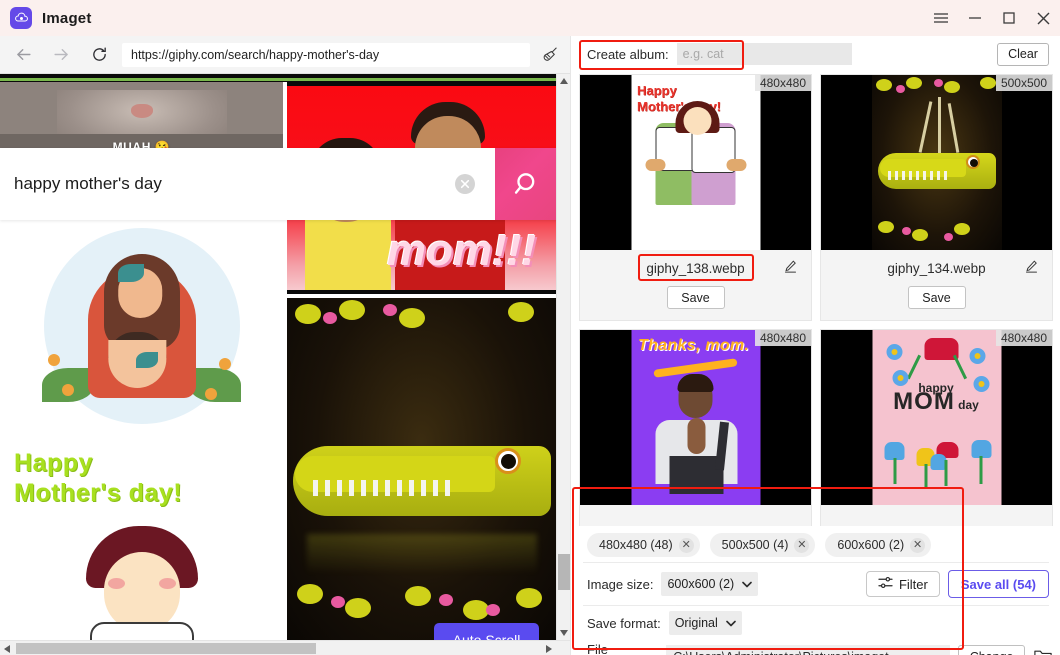  I want to click on filter-chip-label: 600x600 (2), so click(871, 545).